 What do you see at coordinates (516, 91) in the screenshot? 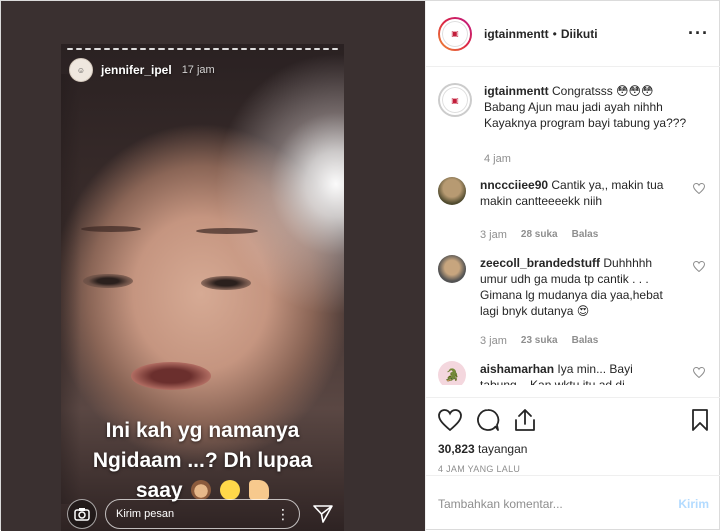
I see `comment-username: igtainmentt` at bounding box center [516, 91].